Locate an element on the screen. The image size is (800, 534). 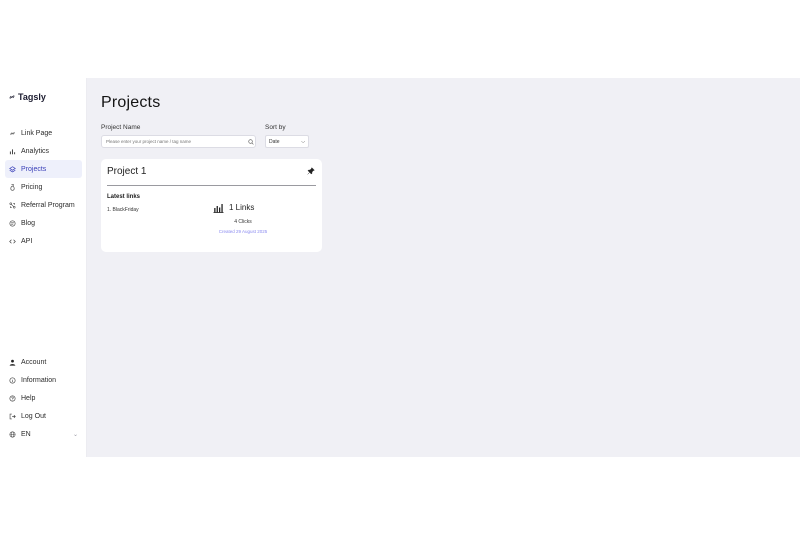
project-name-label: Project Name is located at coordinates (121, 127).